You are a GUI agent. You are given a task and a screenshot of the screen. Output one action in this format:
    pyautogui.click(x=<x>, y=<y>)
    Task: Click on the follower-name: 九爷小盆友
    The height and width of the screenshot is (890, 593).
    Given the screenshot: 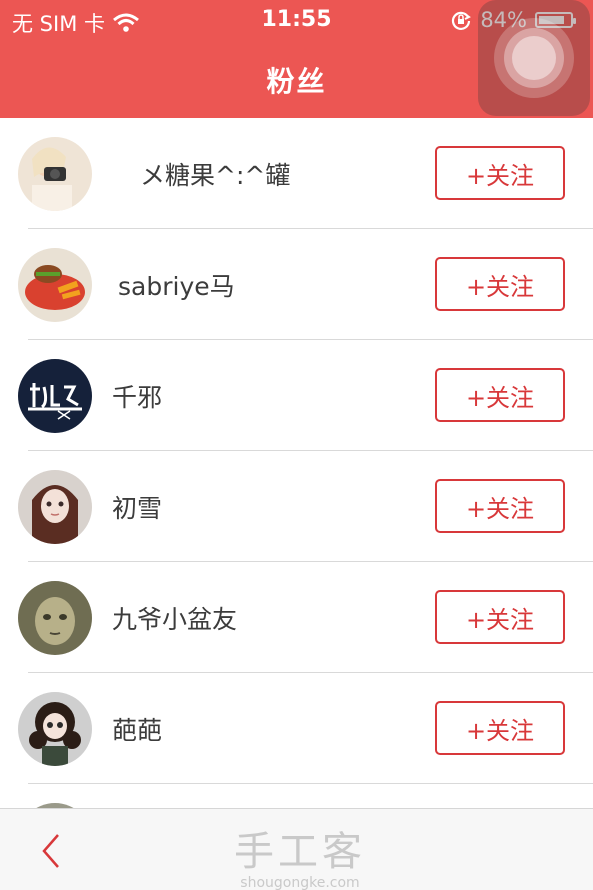 What is the action you would take?
    pyautogui.click(x=174, y=618)
    